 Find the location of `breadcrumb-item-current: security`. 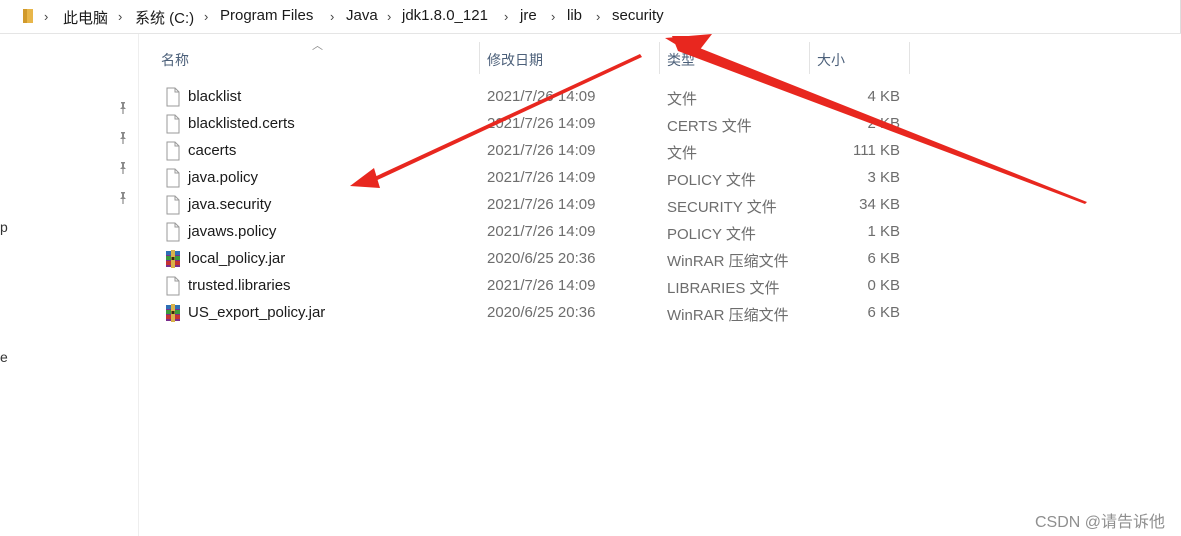

breadcrumb-item-current: security is located at coordinates (638, 15).